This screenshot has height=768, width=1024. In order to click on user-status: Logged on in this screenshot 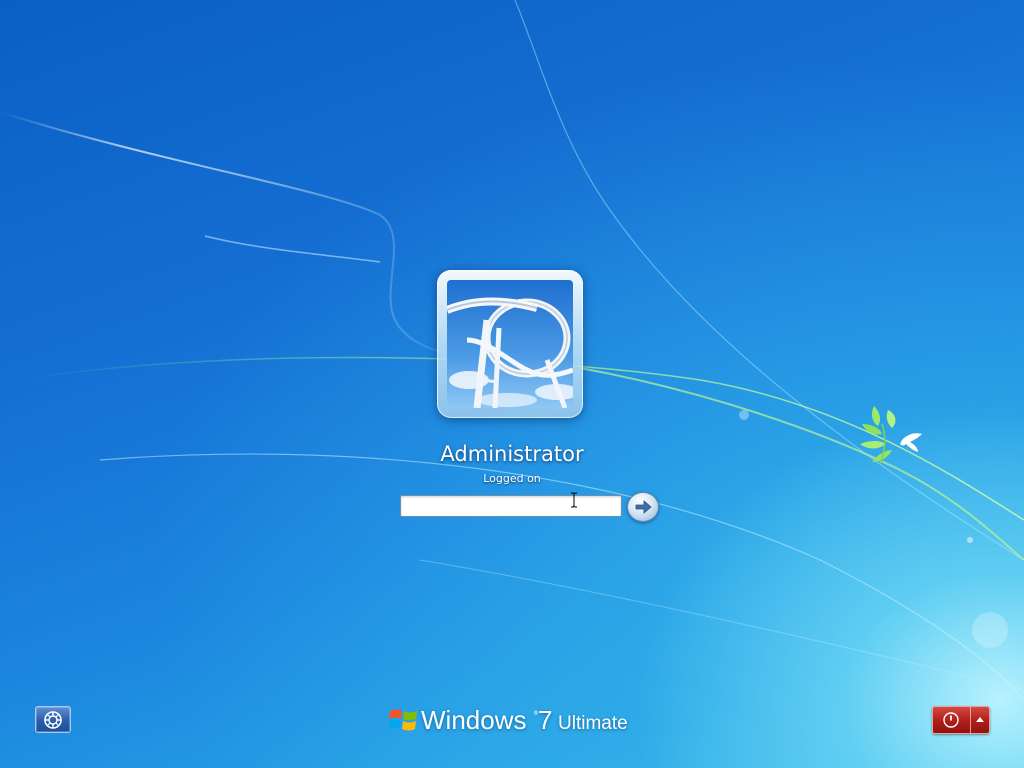, I will do `click(512, 478)`.